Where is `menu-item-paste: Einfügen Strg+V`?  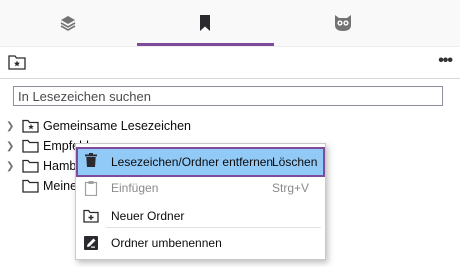 menu-item-paste: Einfügen Strg+V is located at coordinates (200, 188).